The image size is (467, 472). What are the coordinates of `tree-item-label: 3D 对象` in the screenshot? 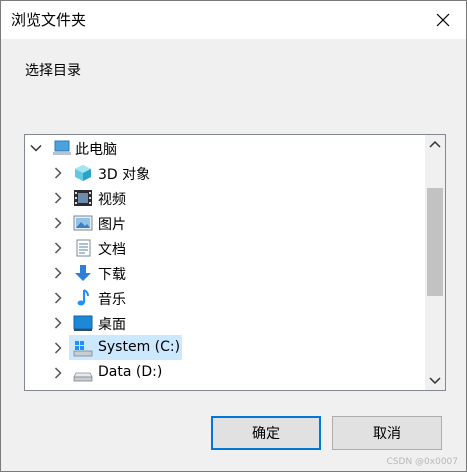 It's located at (124, 175).